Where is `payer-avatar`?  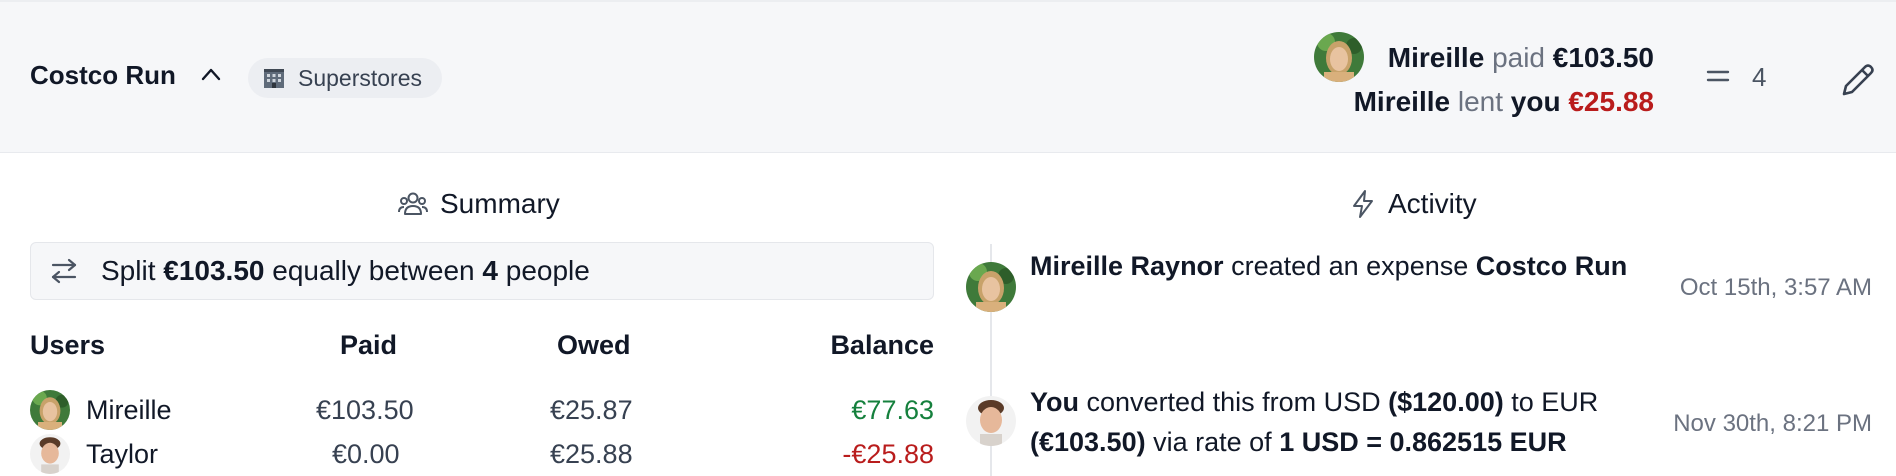 payer-avatar is located at coordinates (1339, 57).